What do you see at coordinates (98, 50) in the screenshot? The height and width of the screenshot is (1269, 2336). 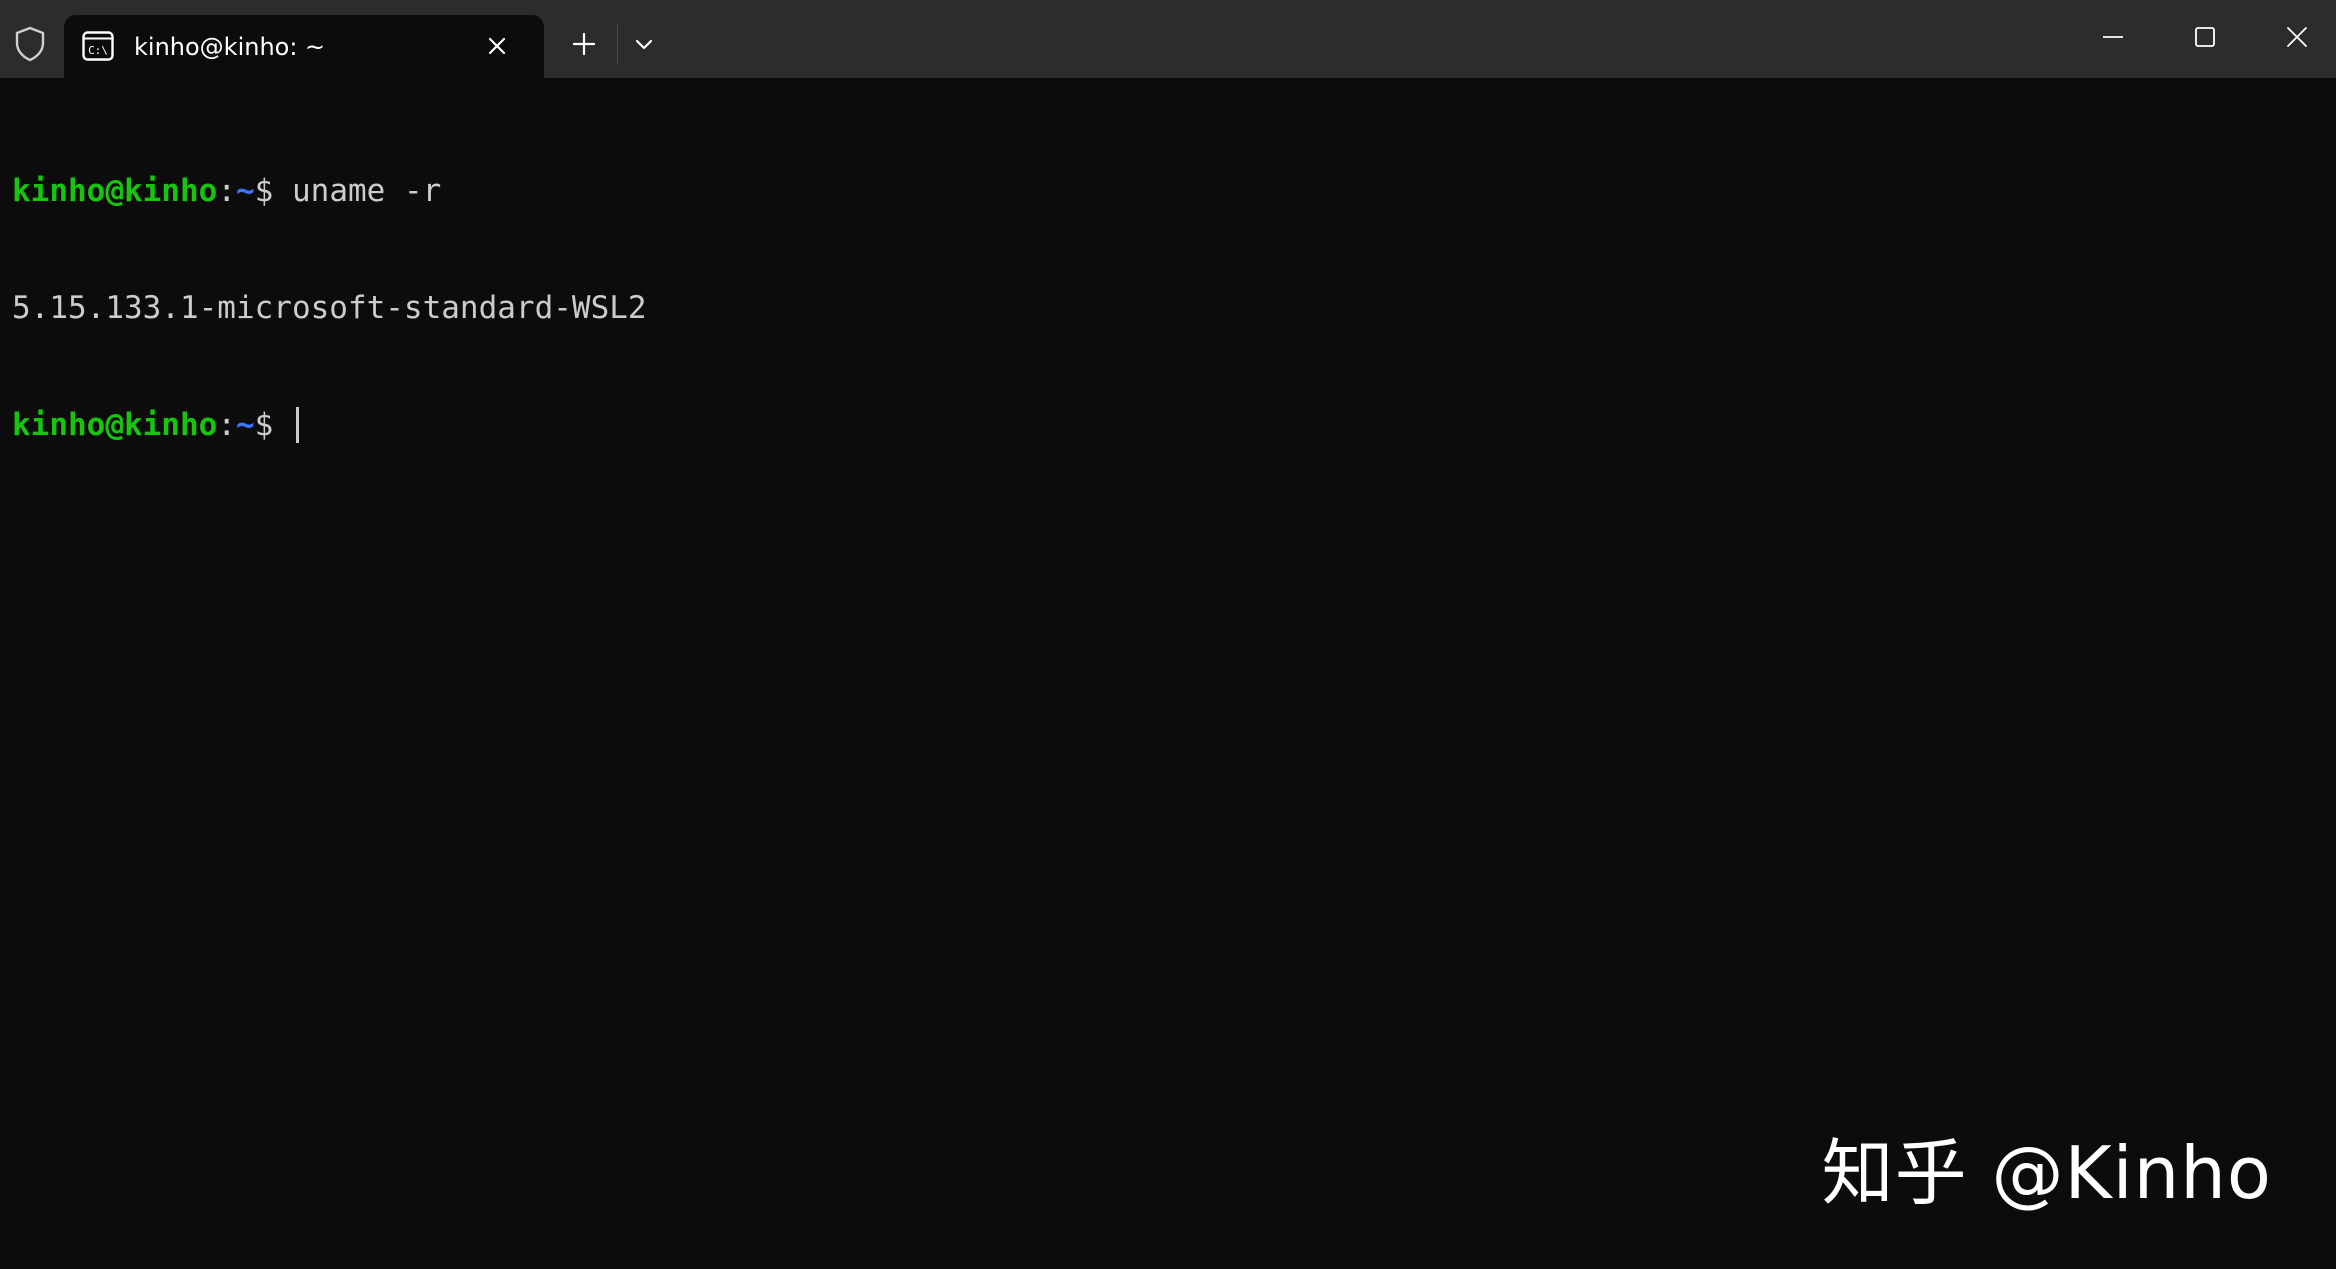 I see `command-prompt-icon-text: C:\` at bounding box center [98, 50].